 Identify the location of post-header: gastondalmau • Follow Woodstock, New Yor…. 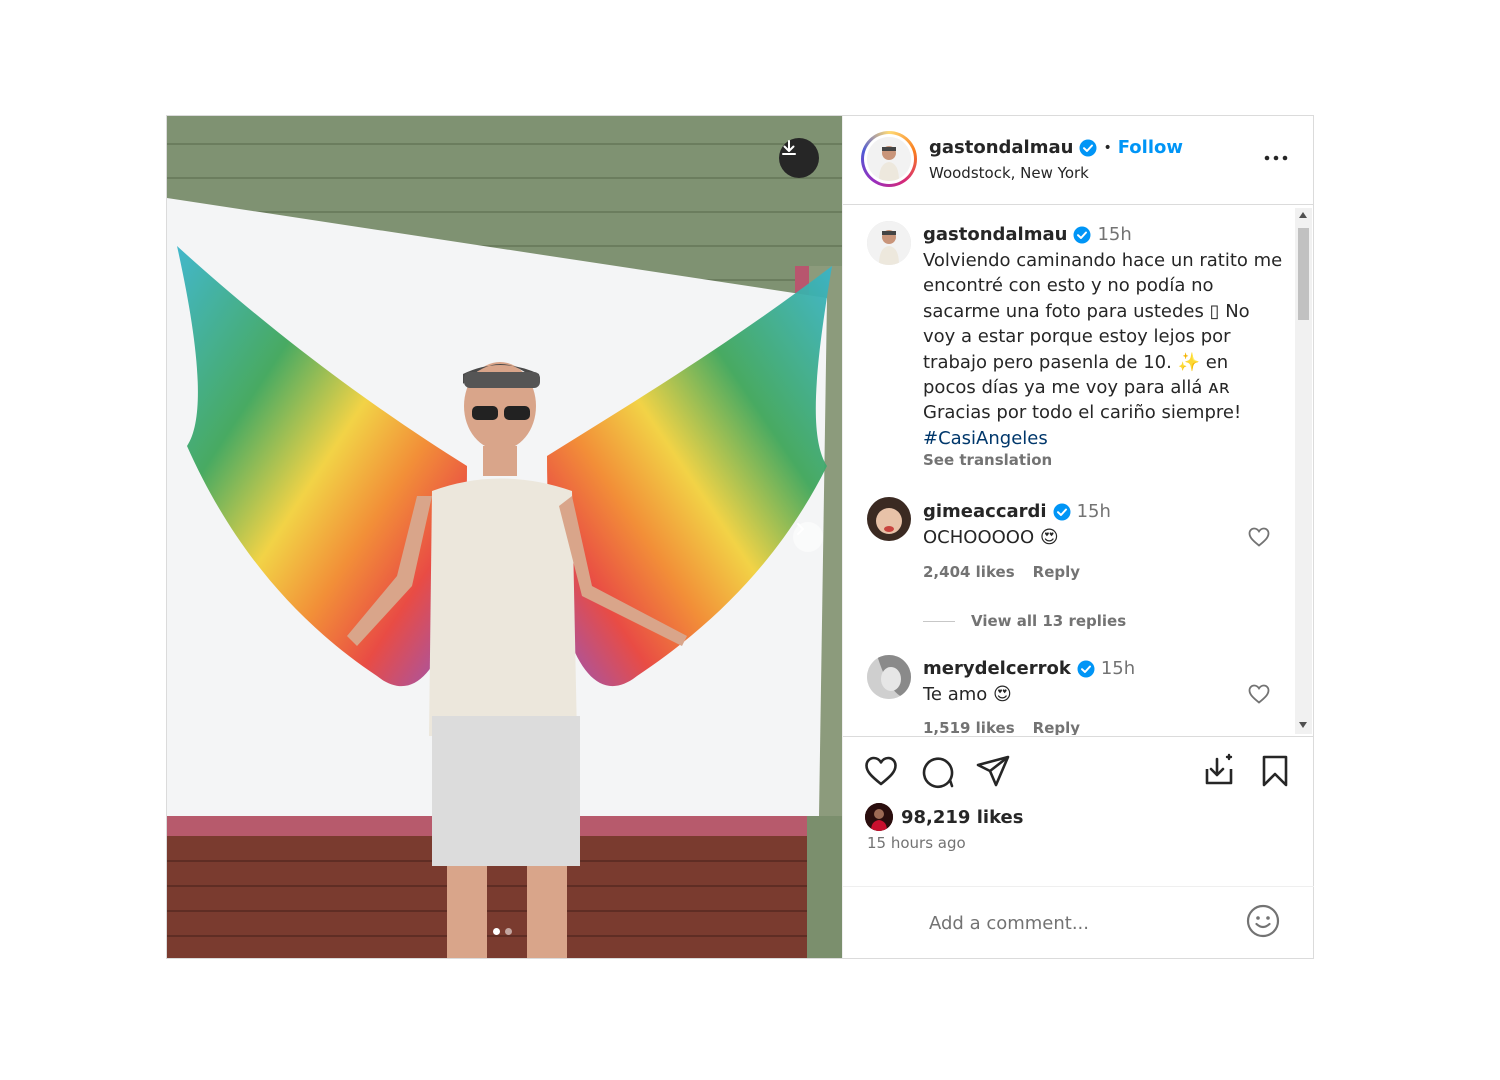
(1078, 160).